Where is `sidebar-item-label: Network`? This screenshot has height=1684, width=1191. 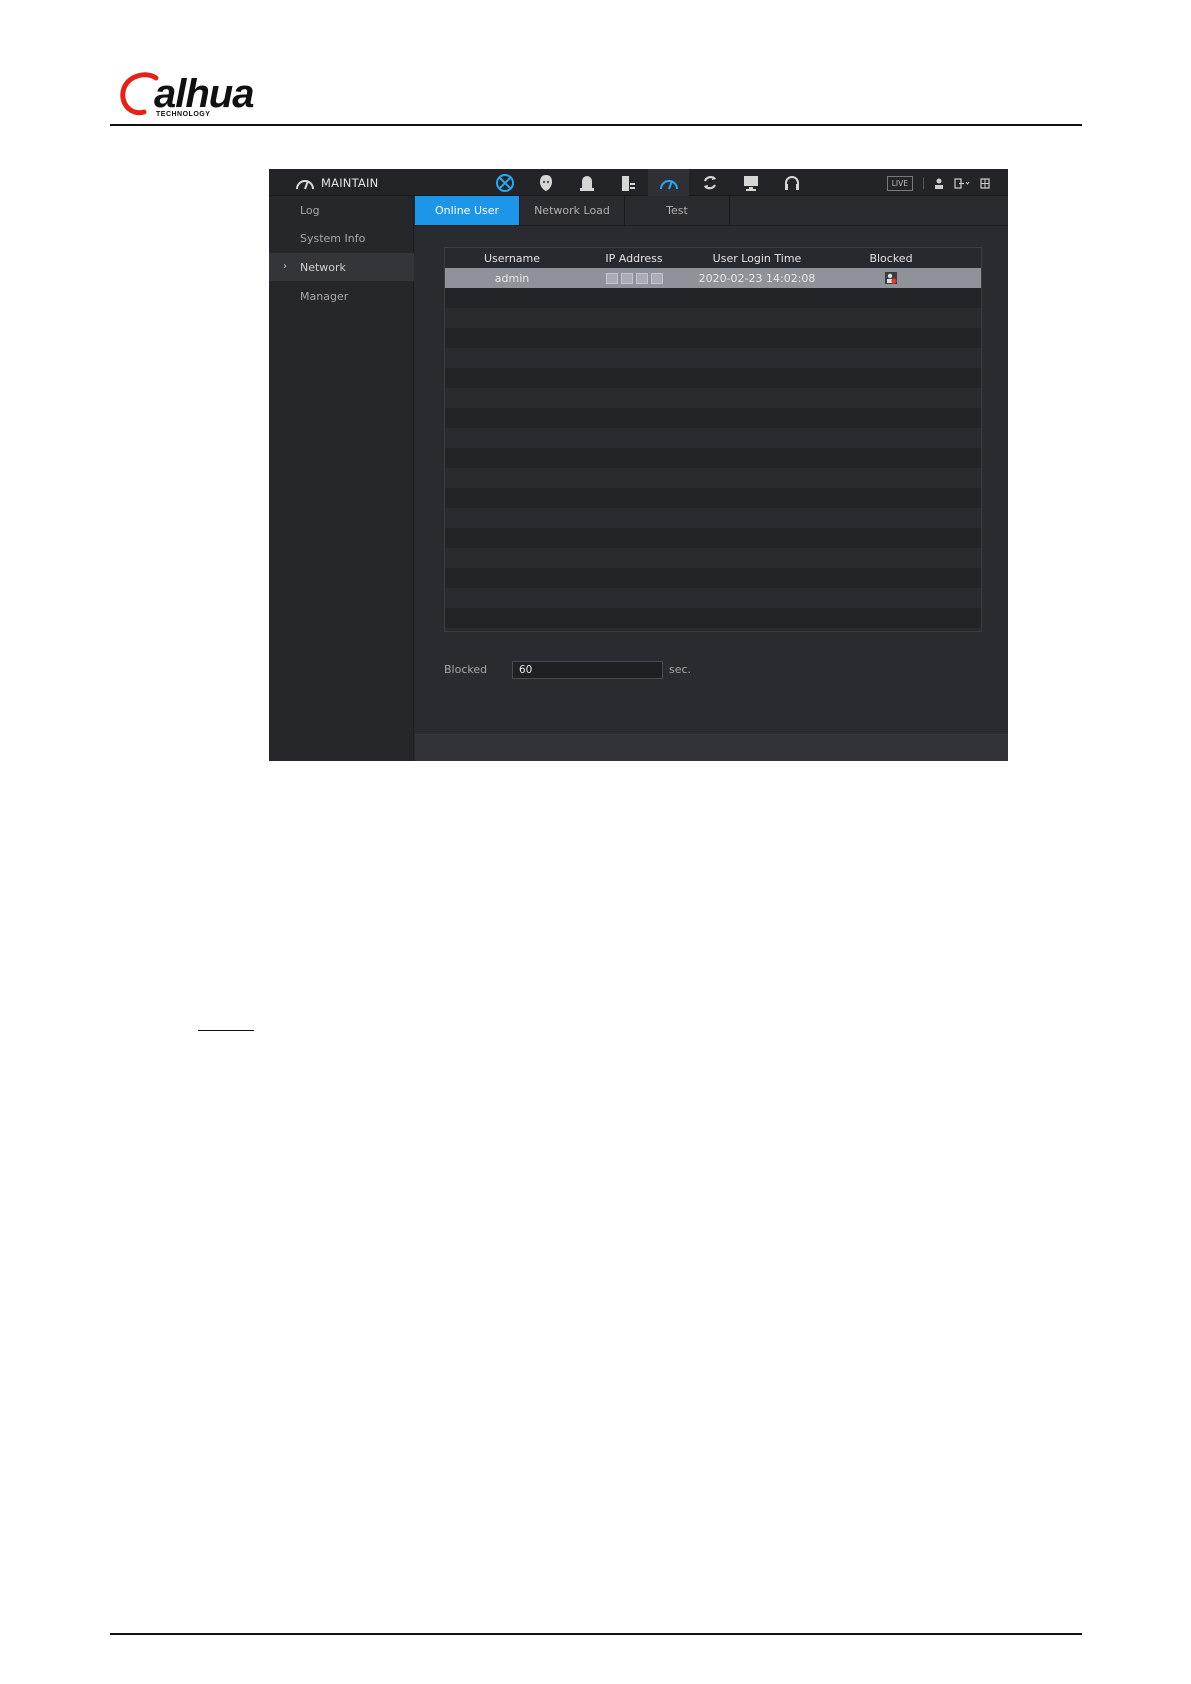
sidebar-item-label: Network is located at coordinates (323, 267).